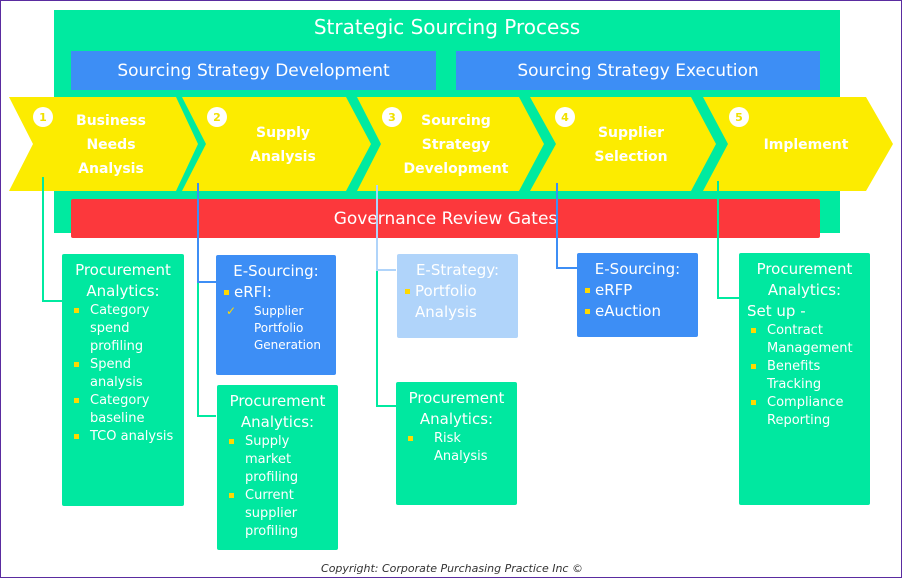 The width and height of the screenshot is (902, 579). What do you see at coordinates (457, 302) in the screenshot?
I see `list-item: Portfolio Analysis` at bounding box center [457, 302].